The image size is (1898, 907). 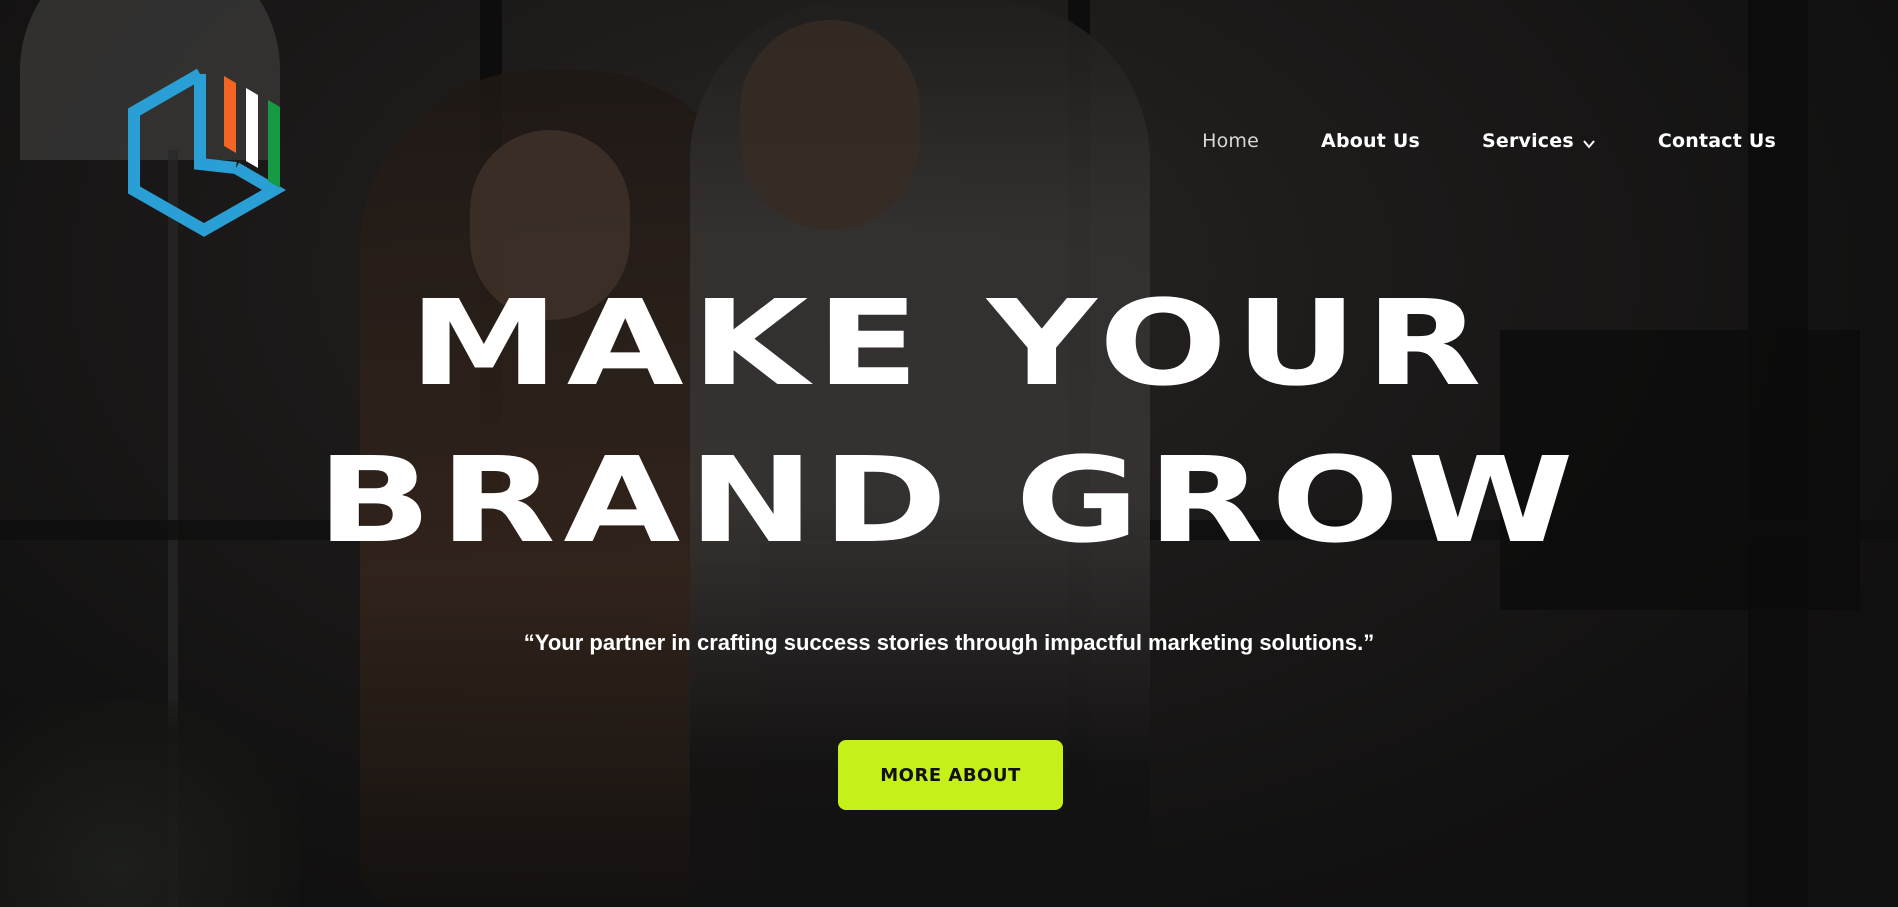 What do you see at coordinates (209, 161) in the screenshot?
I see `hexagon-bars-logo-icon` at bounding box center [209, 161].